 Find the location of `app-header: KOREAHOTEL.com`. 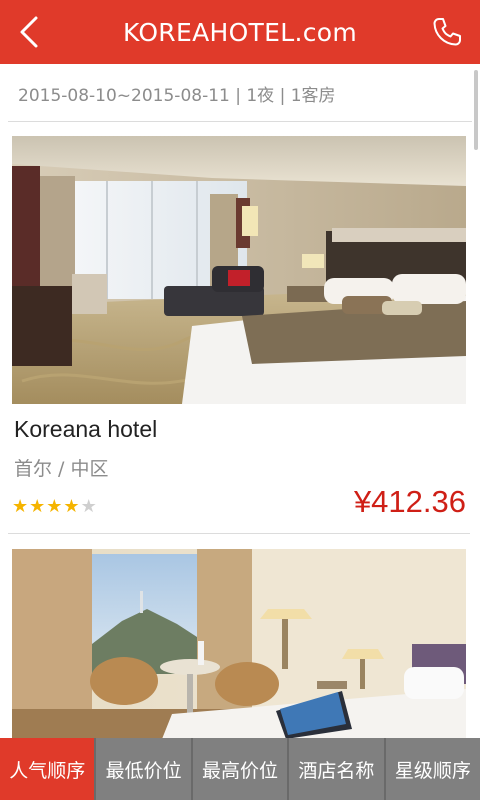

app-header: KOREAHOTEL.com is located at coordinates (240, 32).